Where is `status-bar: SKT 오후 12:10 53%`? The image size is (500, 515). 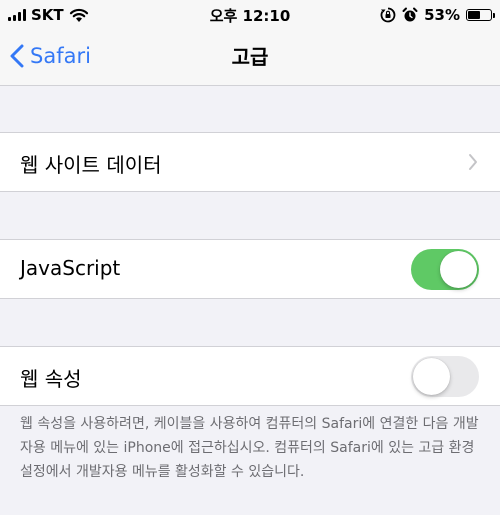
status-bar: SKT 오후 12:10 53% is located at coordinates (250, 15).